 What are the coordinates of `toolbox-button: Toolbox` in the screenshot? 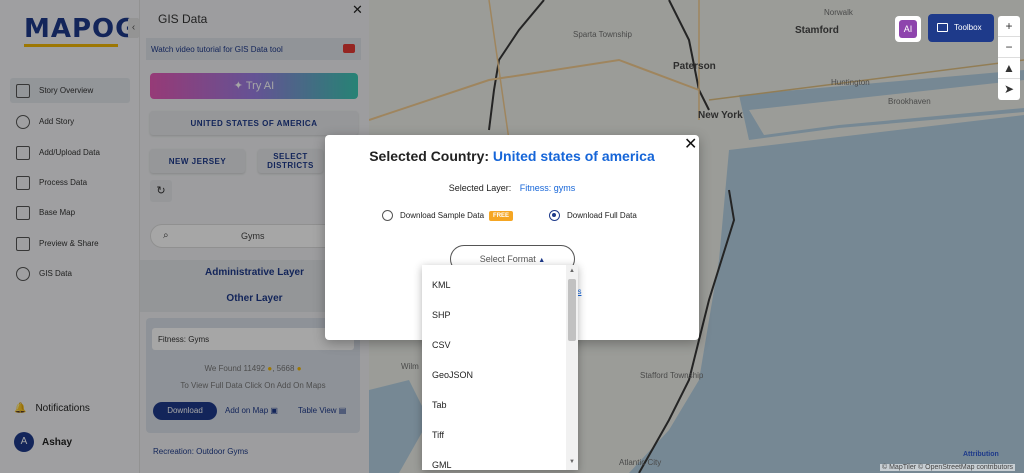 It's located at (961, 28).